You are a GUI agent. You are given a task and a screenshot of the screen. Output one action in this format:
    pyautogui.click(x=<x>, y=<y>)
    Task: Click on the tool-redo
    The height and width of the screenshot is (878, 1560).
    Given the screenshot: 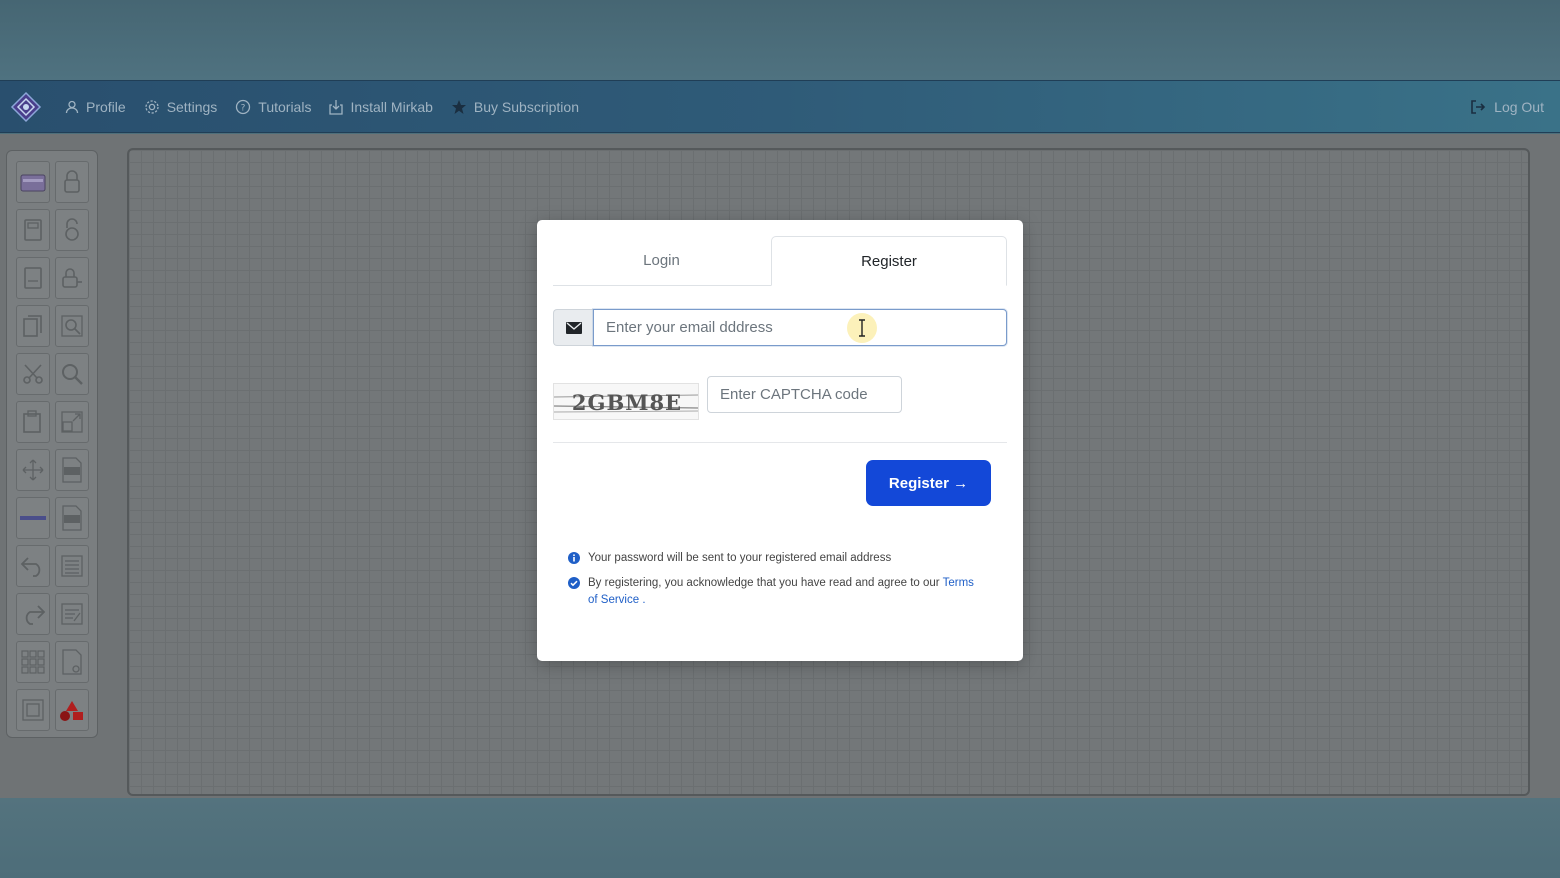 What is the action you would take?
    pyautogui.click(x=33, y=614)
    